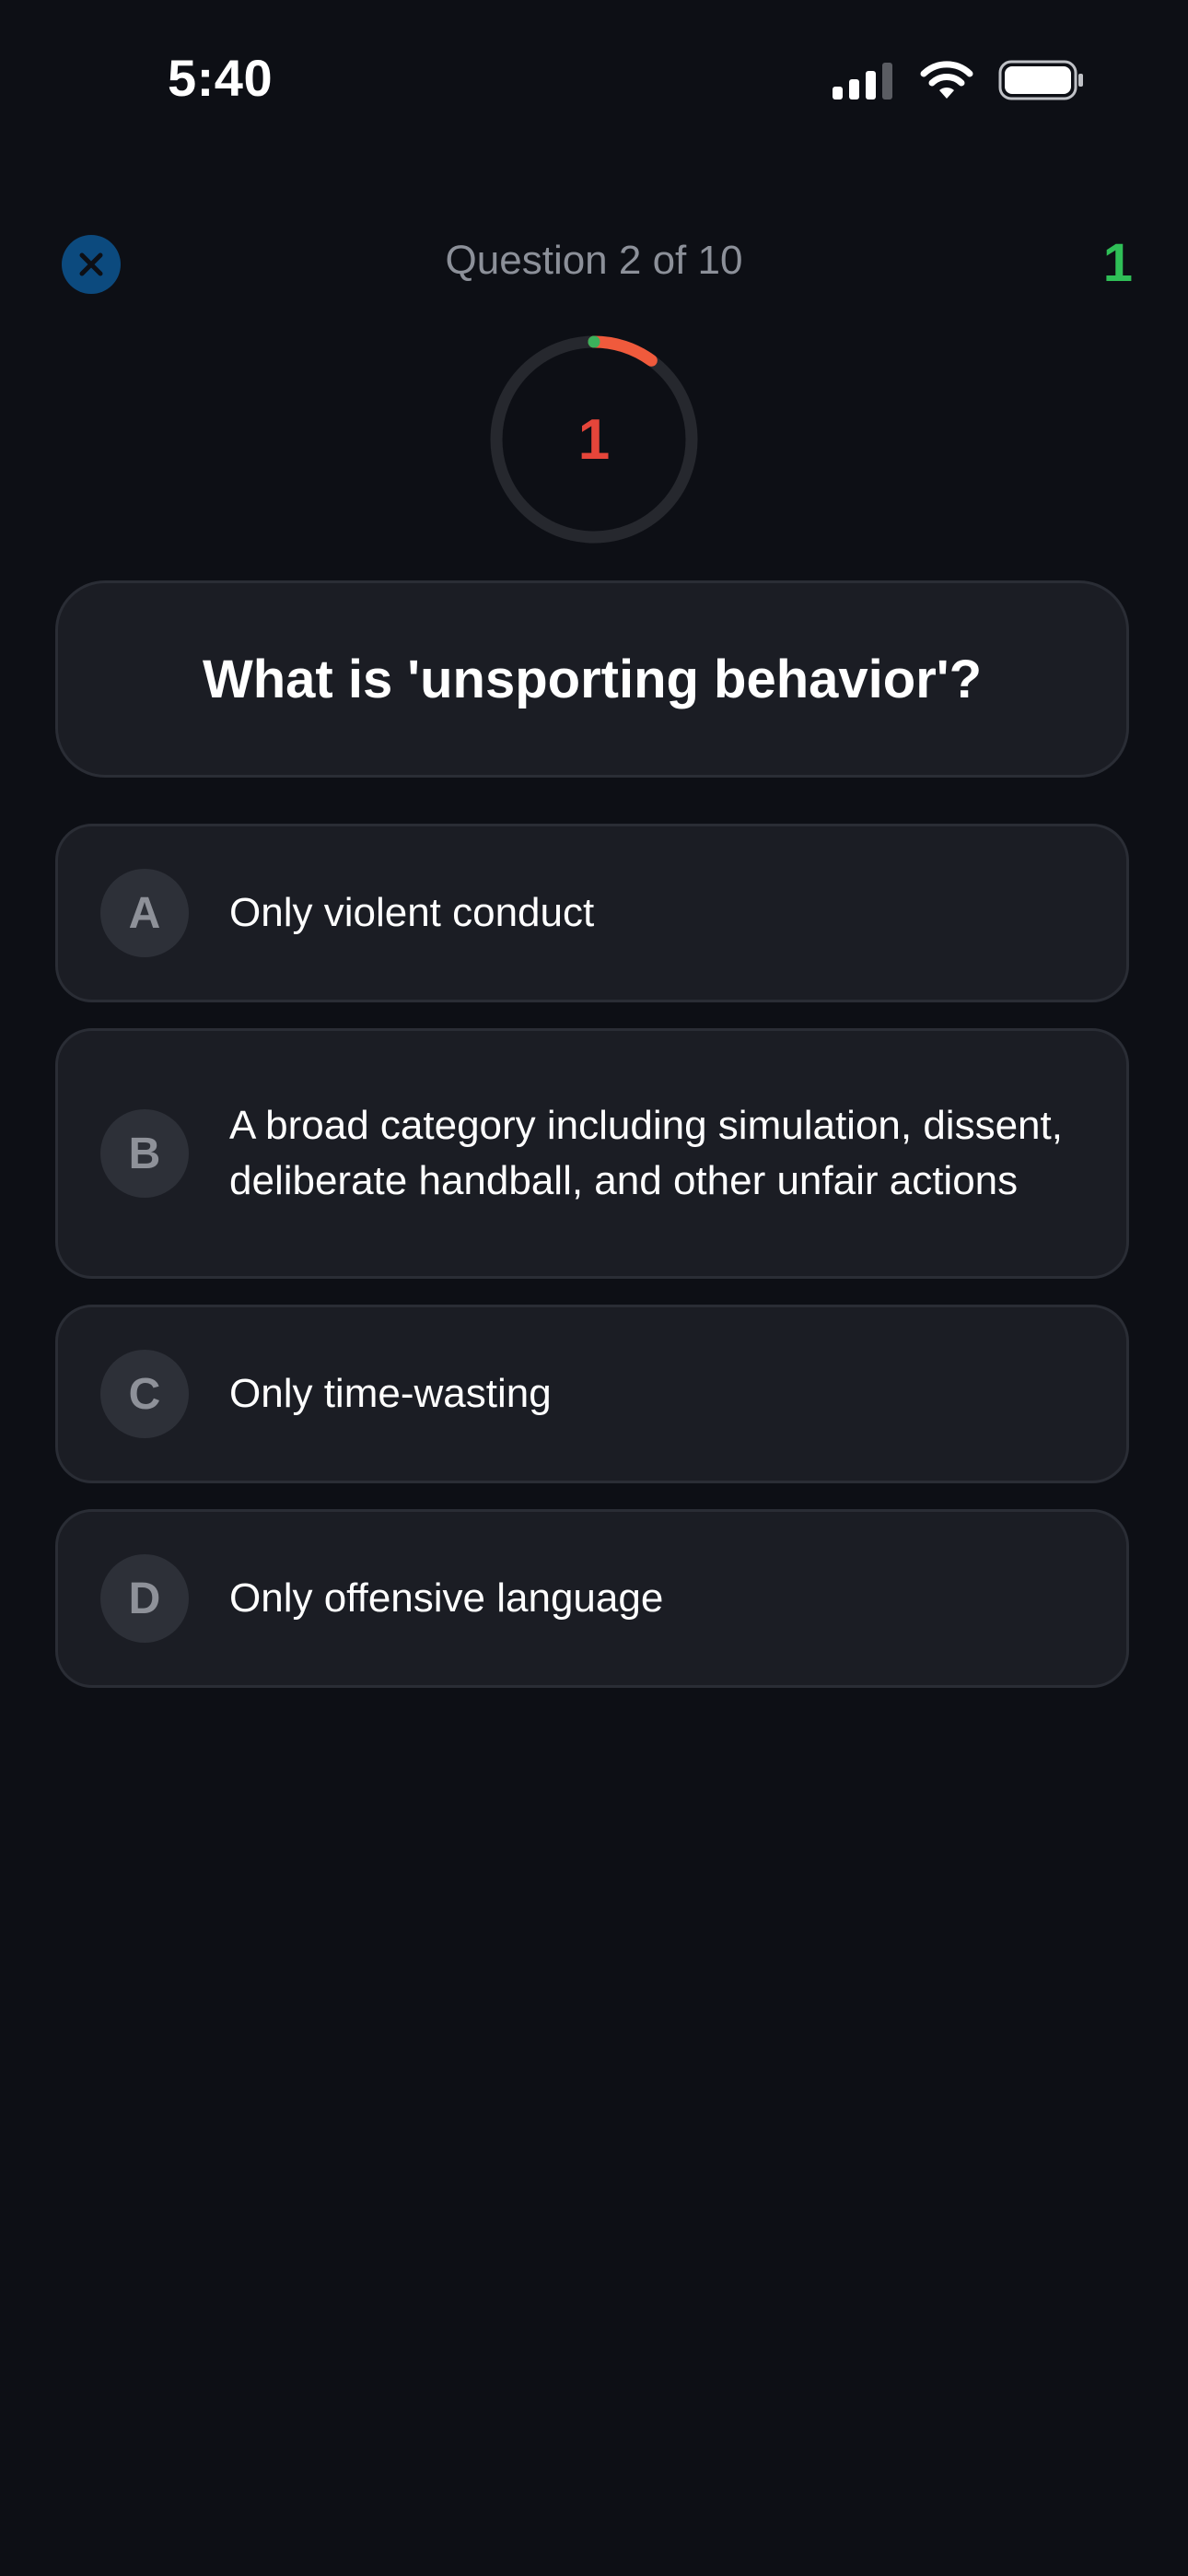  Describe the element at coordinates (946, 80) in the screenshot. I see `wifi-icon` at that location.